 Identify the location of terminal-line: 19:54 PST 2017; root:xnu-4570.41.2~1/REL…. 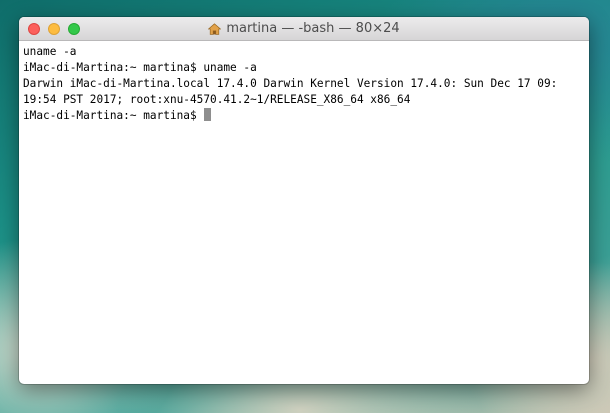
(217, 99).